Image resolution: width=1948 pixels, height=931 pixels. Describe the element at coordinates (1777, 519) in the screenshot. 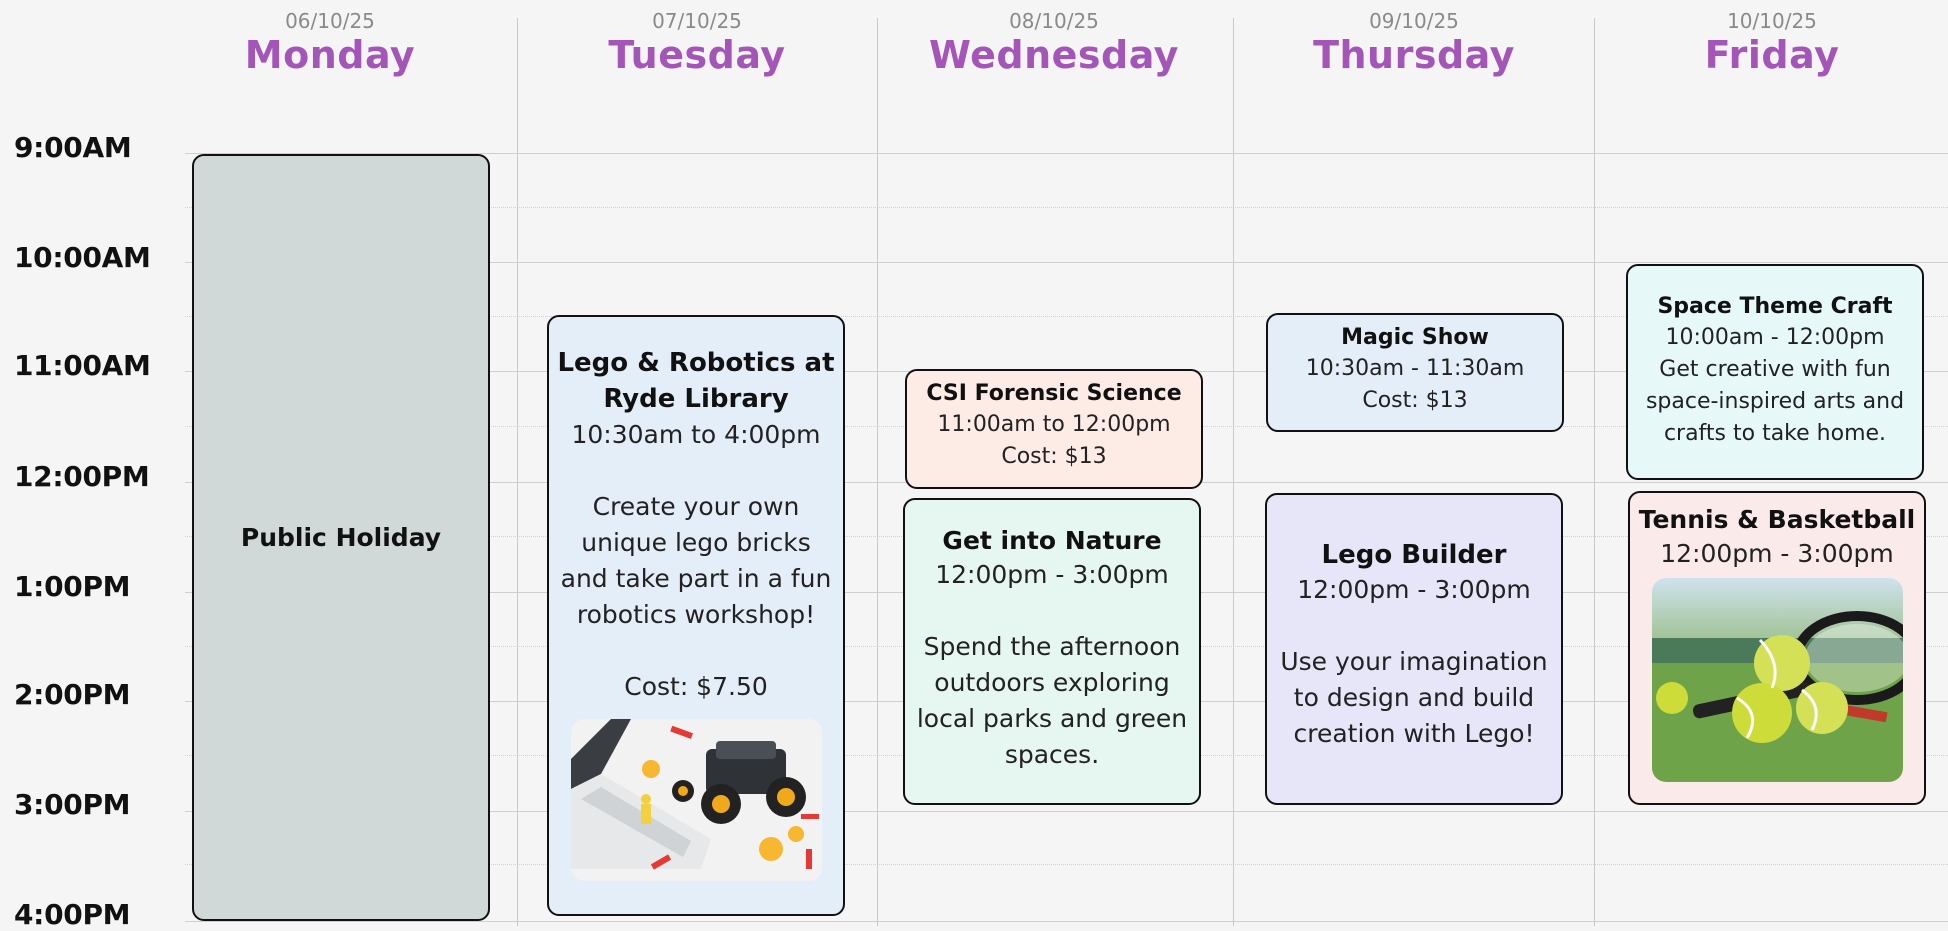

I see `event-title: Tennis & Basketball` at that location.